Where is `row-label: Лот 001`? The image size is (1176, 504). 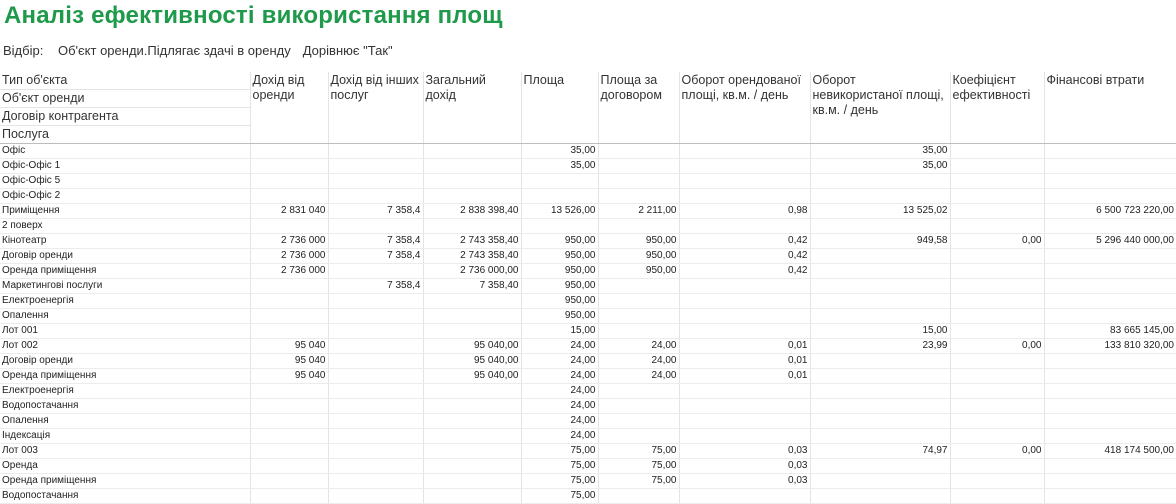
row-label: Лот 001 is located at coordinates (125, 331).